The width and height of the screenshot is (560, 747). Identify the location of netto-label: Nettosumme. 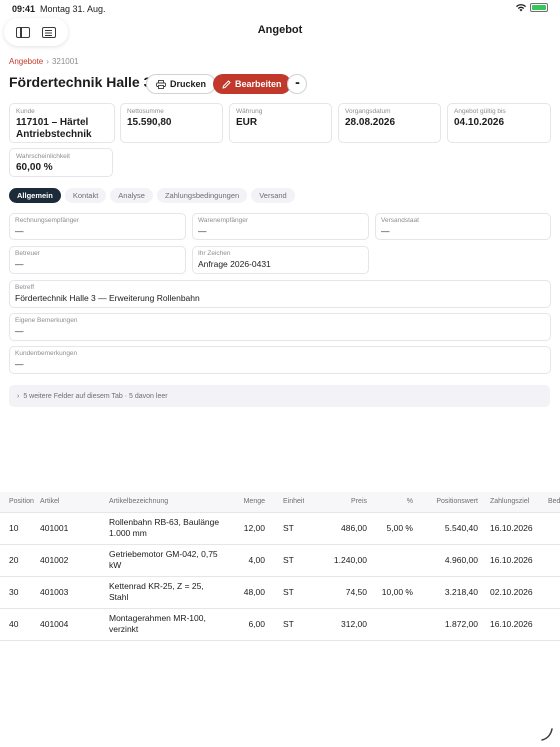
(145, 111).